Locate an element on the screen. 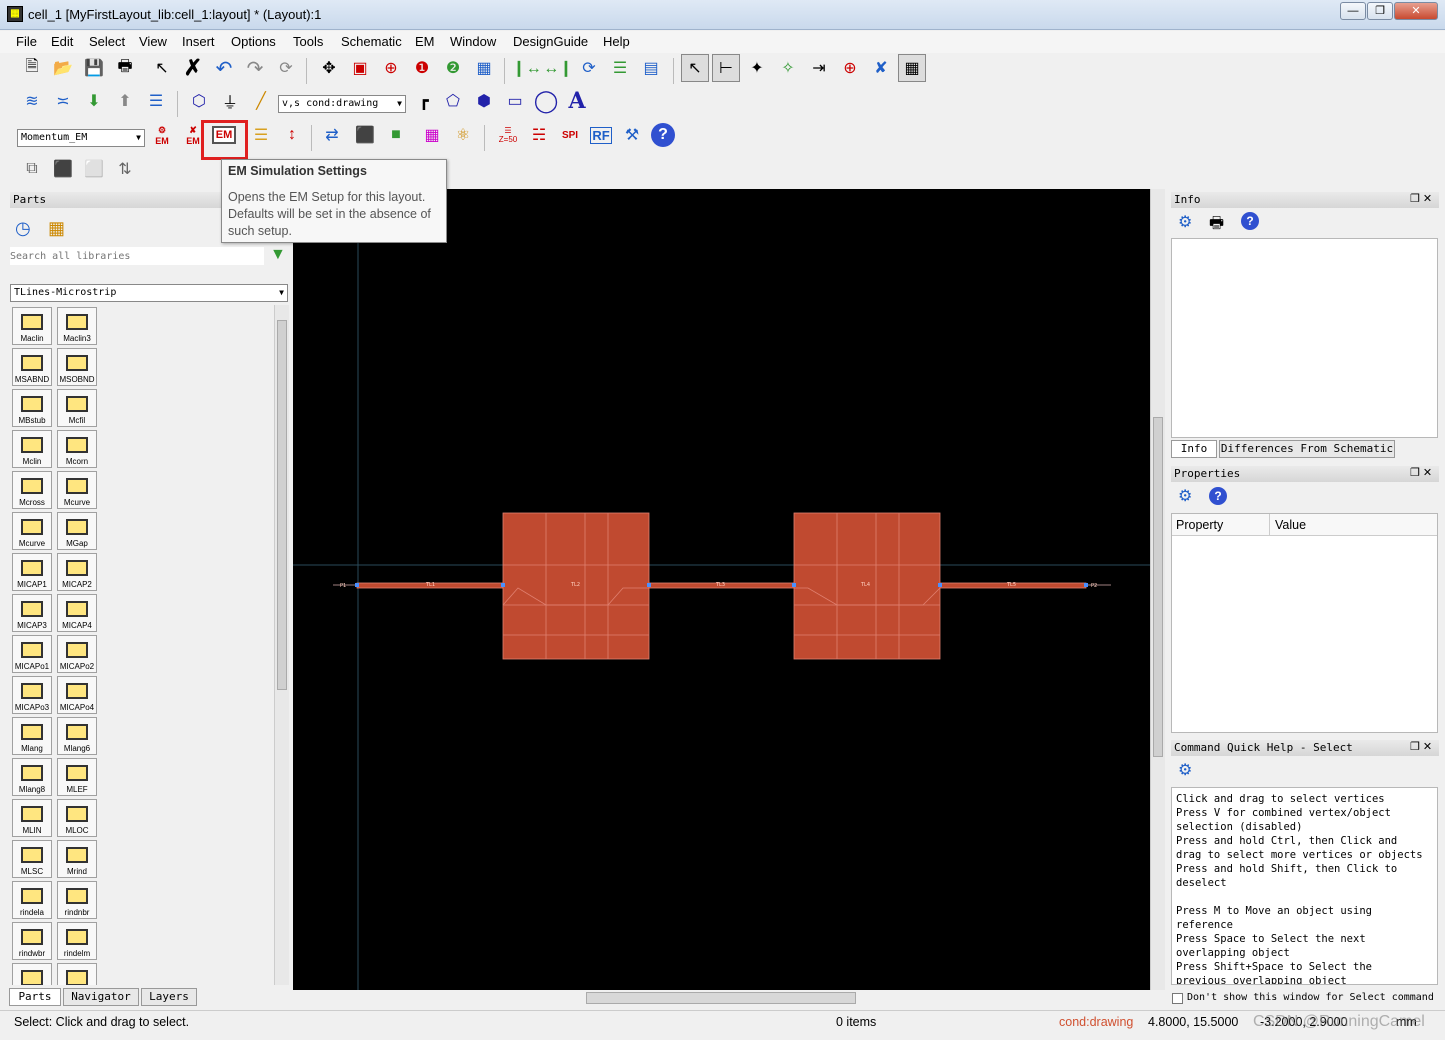 This screenshot has width=1445, height=1040. part-item: MICAPo3 is located at coordinates (32, 695).